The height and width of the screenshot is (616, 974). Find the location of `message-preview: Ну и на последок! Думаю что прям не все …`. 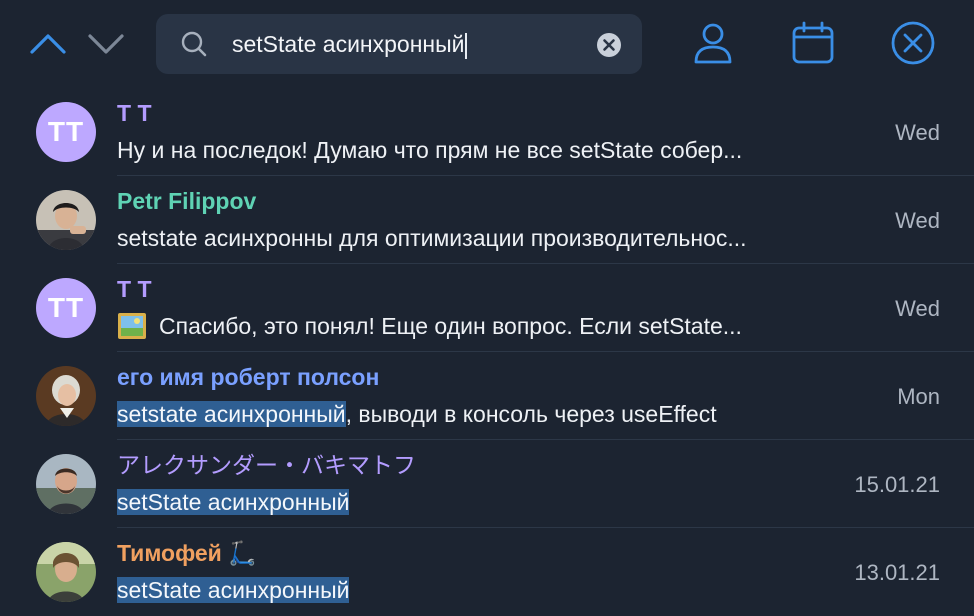

message-preview: Ну и на последок! Думаю что прям не все … is located at coordinates (430, 150).